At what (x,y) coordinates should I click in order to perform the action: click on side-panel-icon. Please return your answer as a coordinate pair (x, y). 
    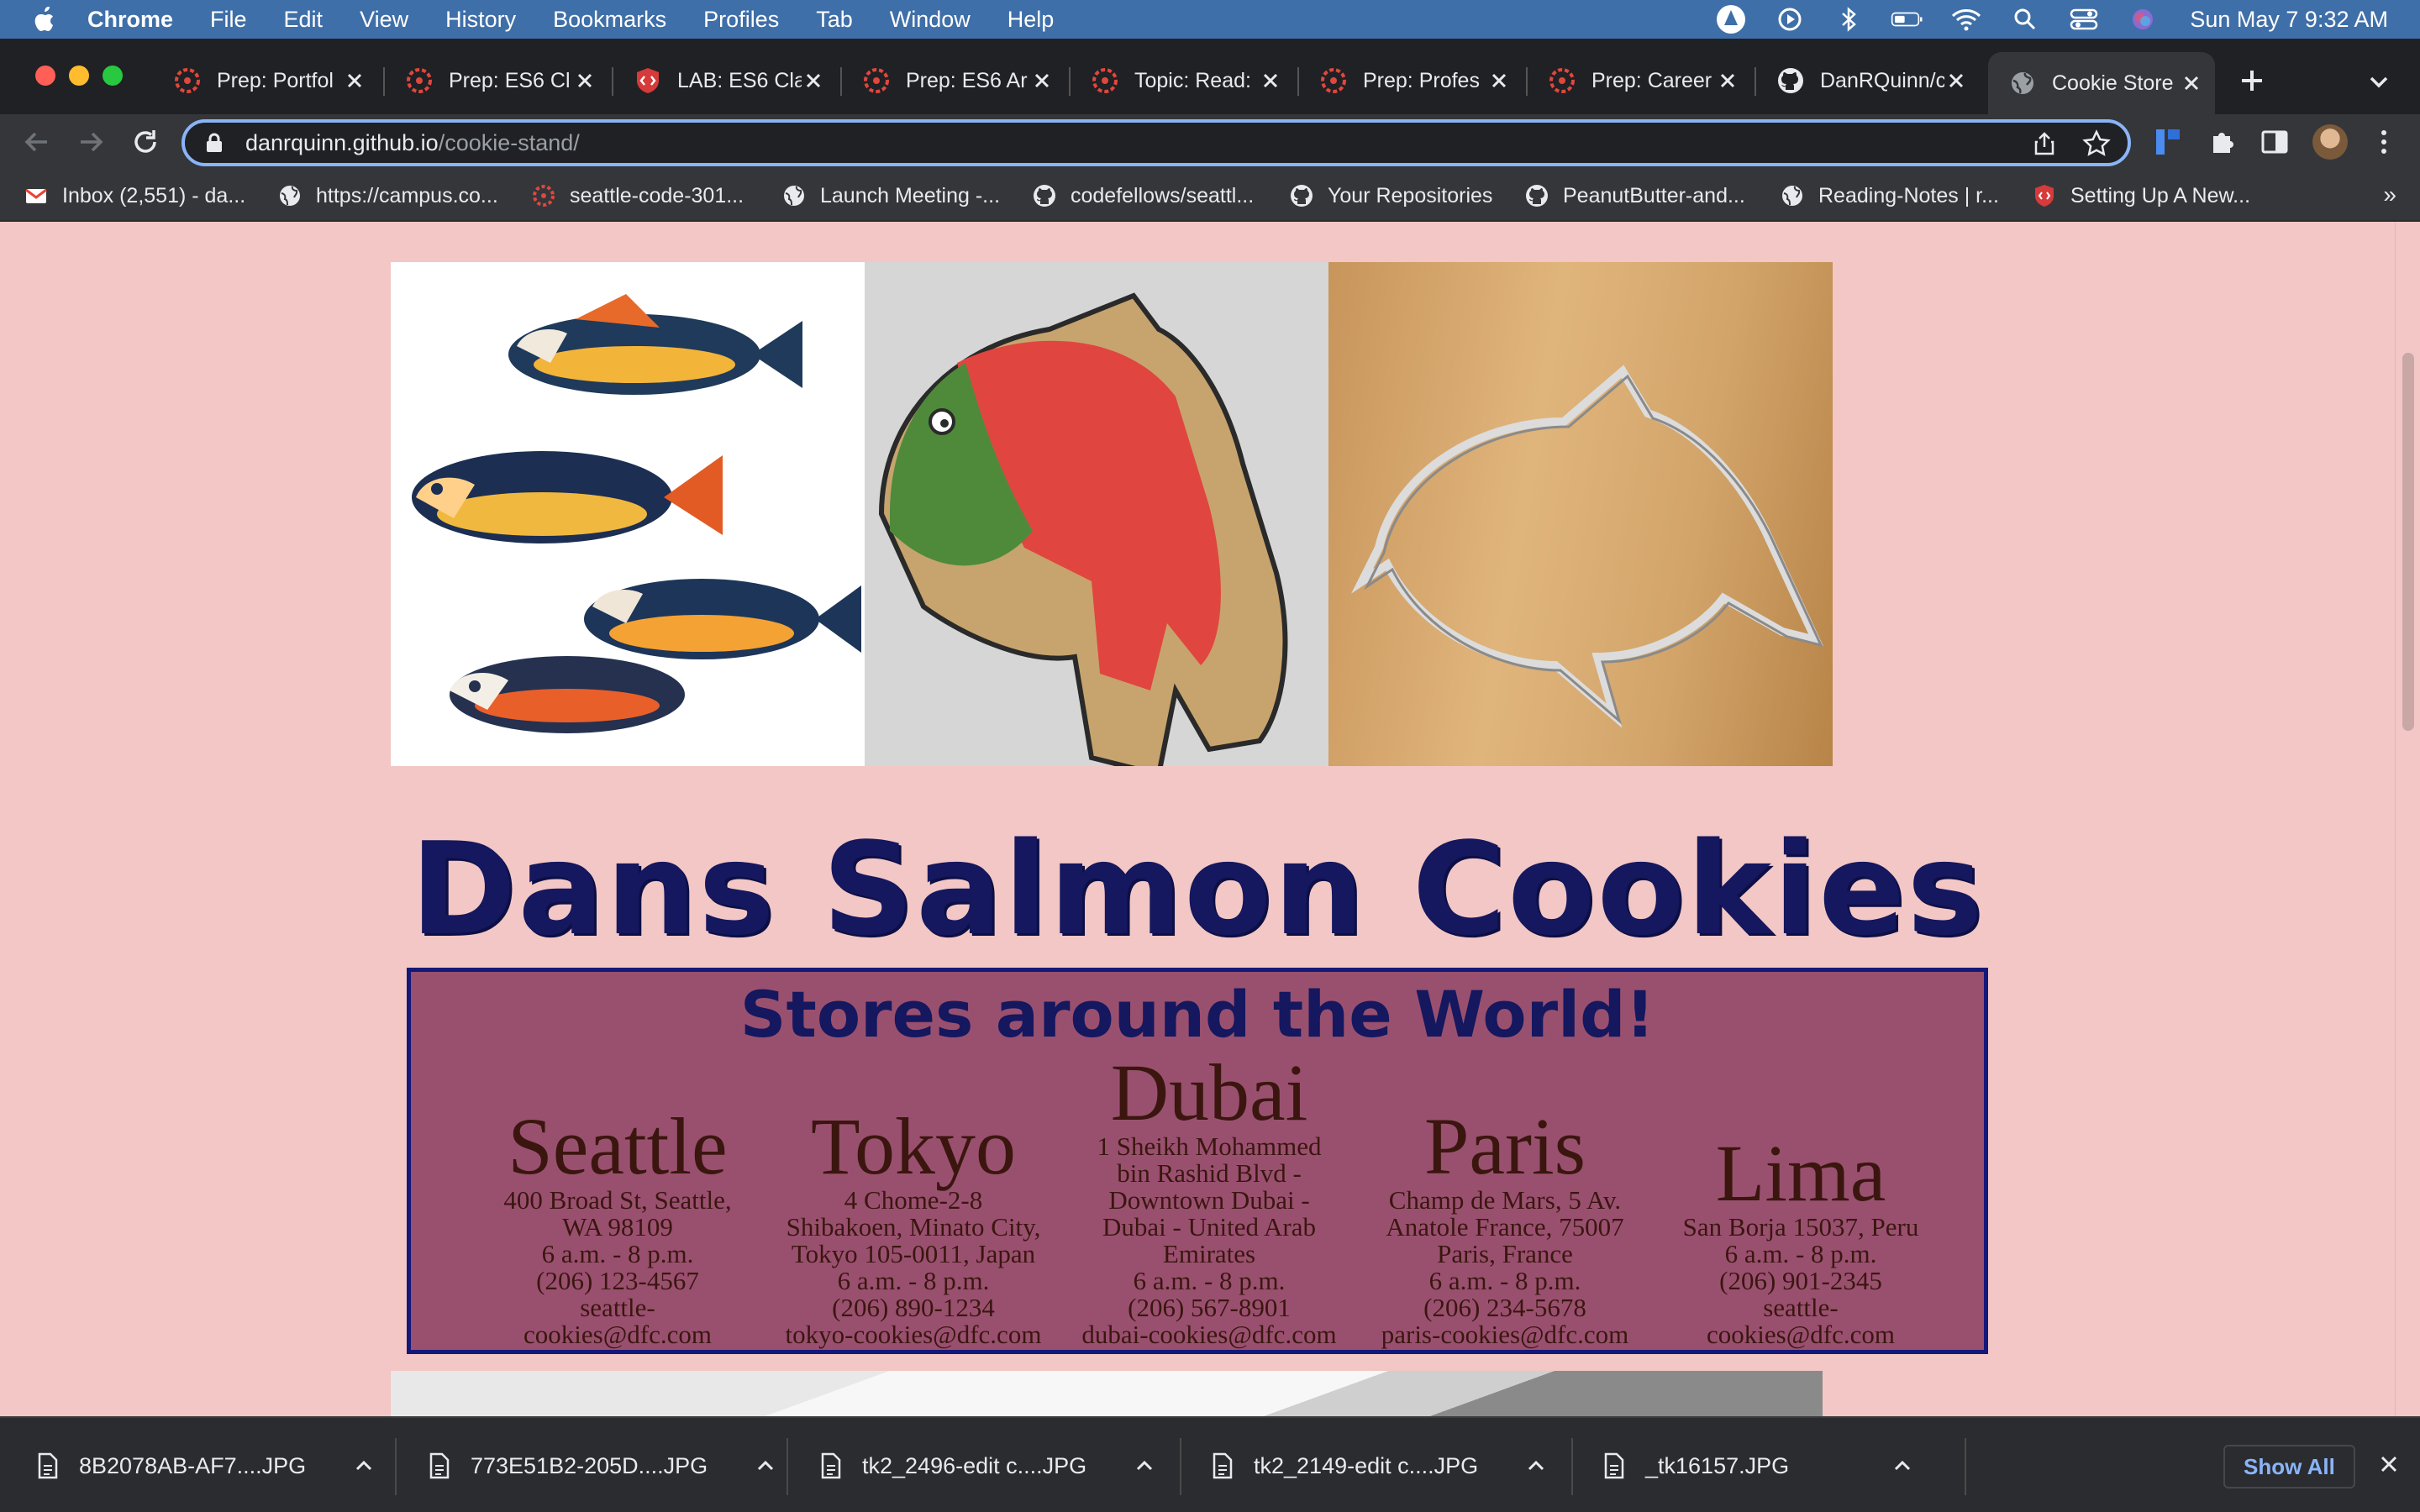
    Looking at the image, I should click on (2275, 142).